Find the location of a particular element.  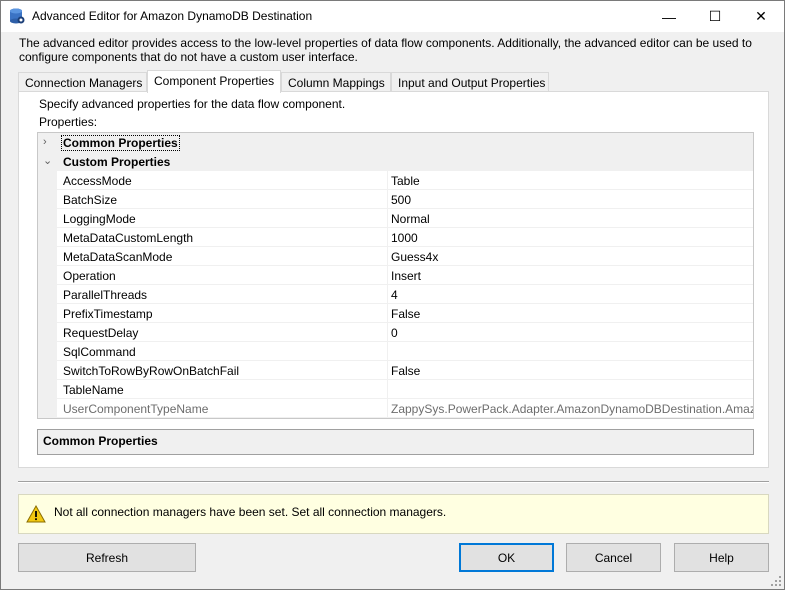

property-row-requestdelay: RequestDelay 0 is located at coordinates (405, 332).